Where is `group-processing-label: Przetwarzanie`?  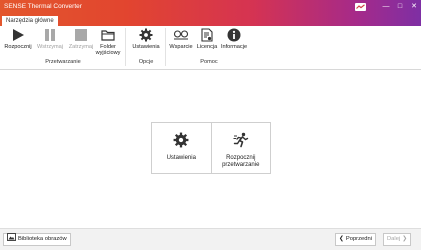 group-processing-label: Przetwarzanie is located at coordinates (63, 62).